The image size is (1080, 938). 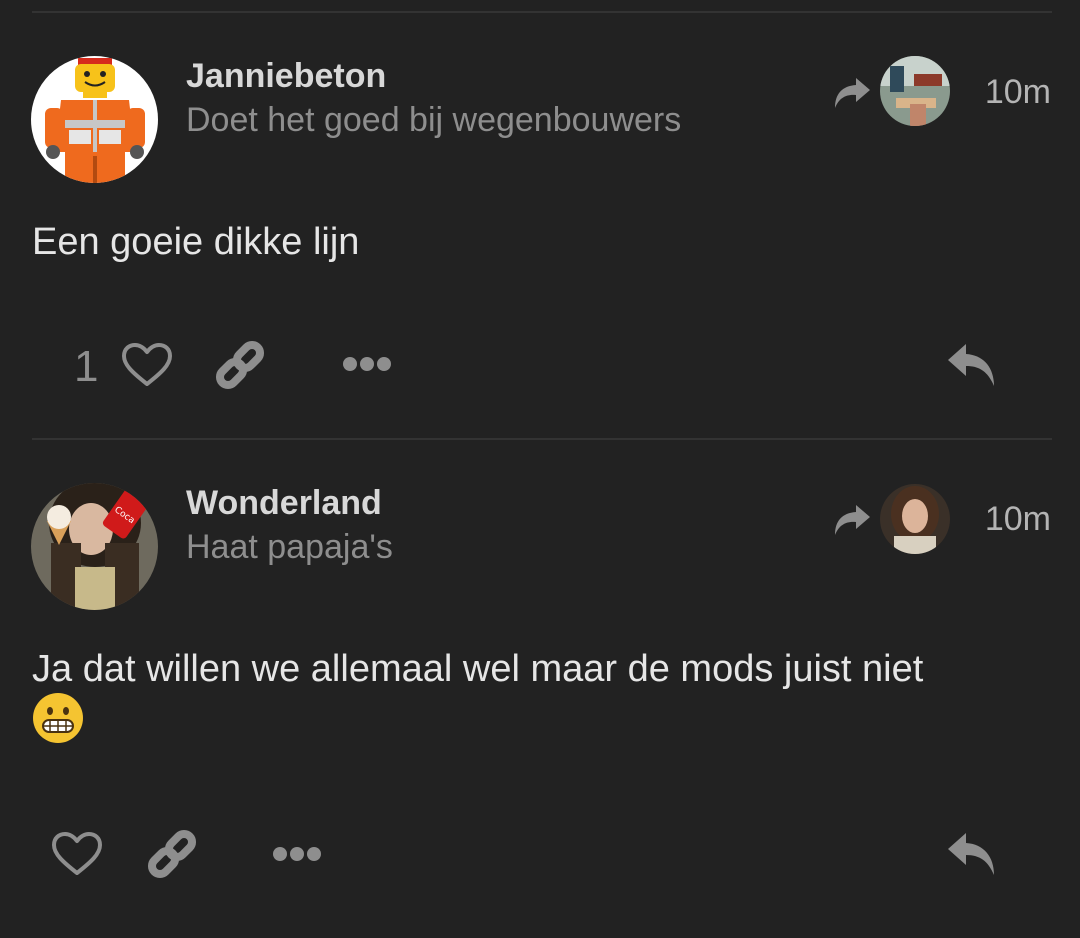 What do you see at coordinates (86, 367) in the screenshot?
I see `like-count: 1` at bounding box center [86, 367].